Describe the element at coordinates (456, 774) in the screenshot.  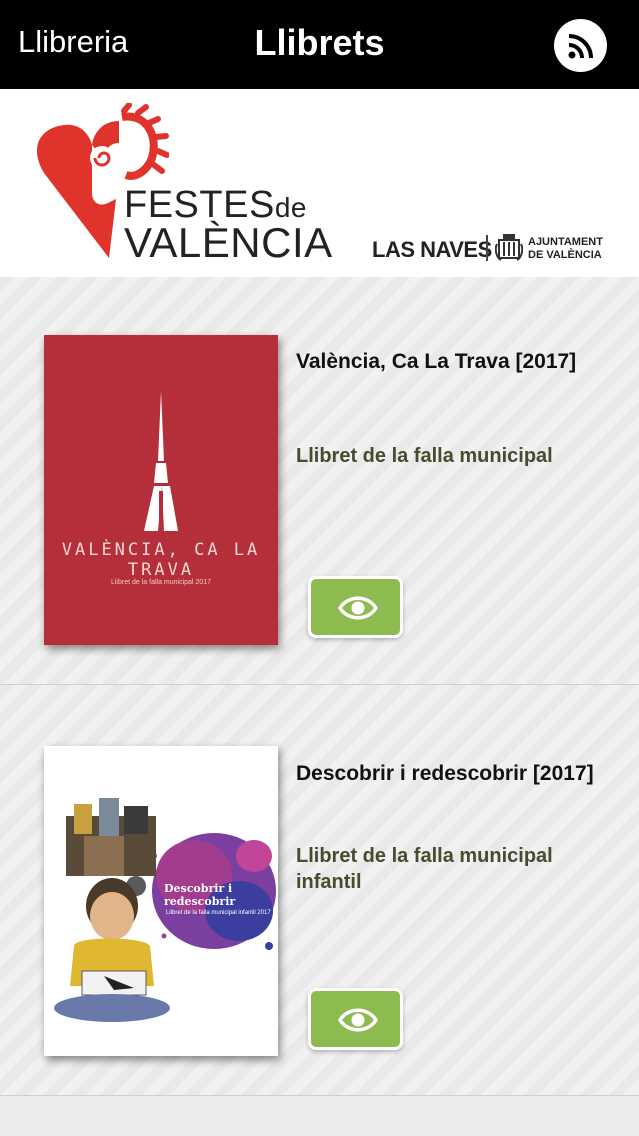
I see `item-title: Descobrir i redescobrir [2017]` at that location.